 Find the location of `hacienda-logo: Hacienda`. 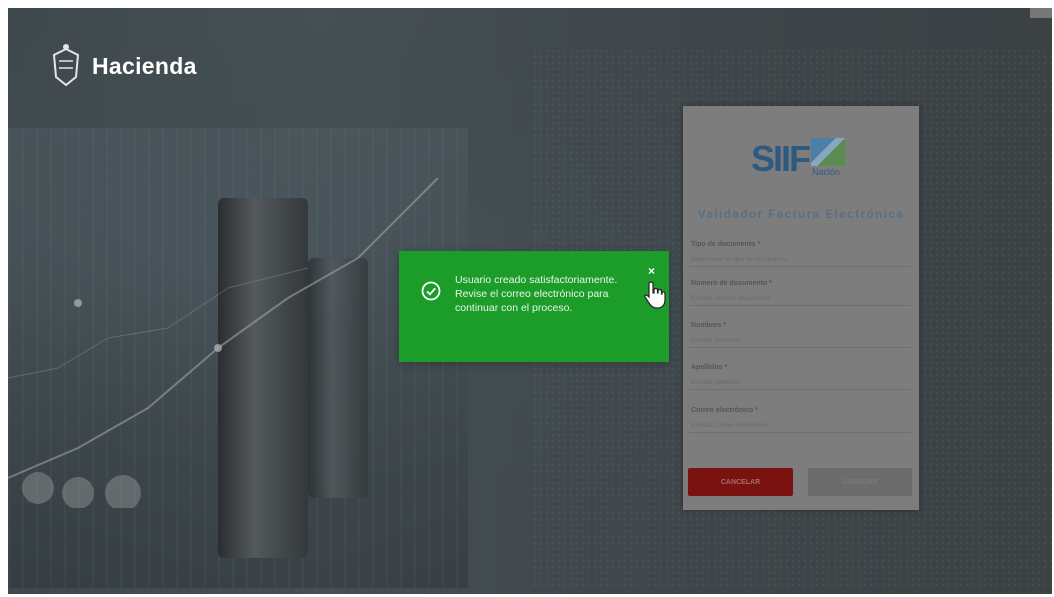

hacienda-logo: Hacienda is located at coordinates (122, 66).